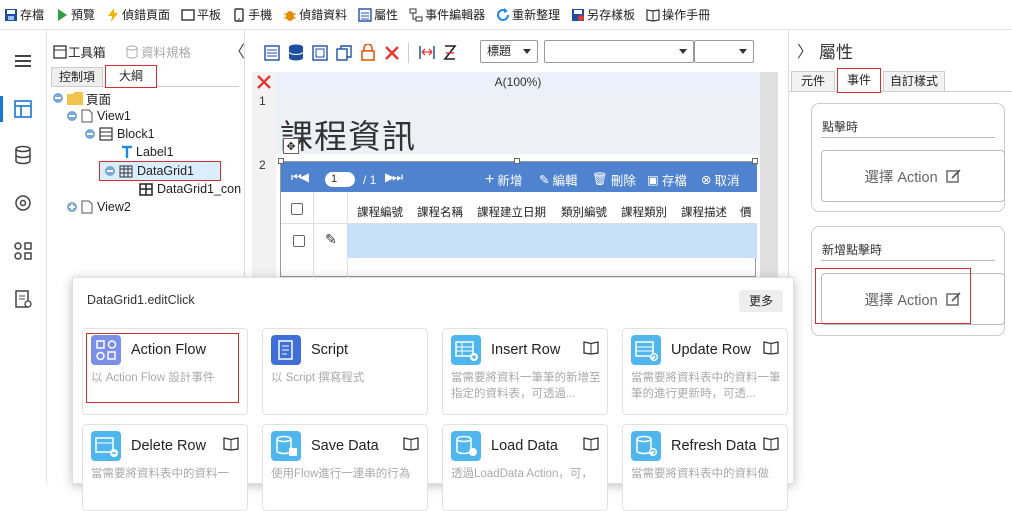 This screenshot has height=511, width=1012. I want to click on heading-select: 標題, so click(509, 51).